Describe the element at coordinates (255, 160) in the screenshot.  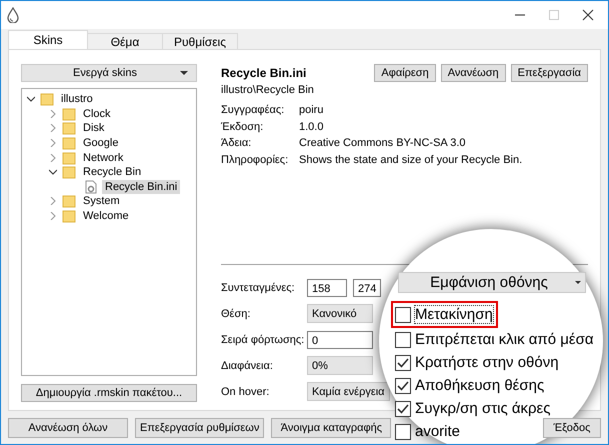
I see `field-label: Πληροφορίες:` at that location.